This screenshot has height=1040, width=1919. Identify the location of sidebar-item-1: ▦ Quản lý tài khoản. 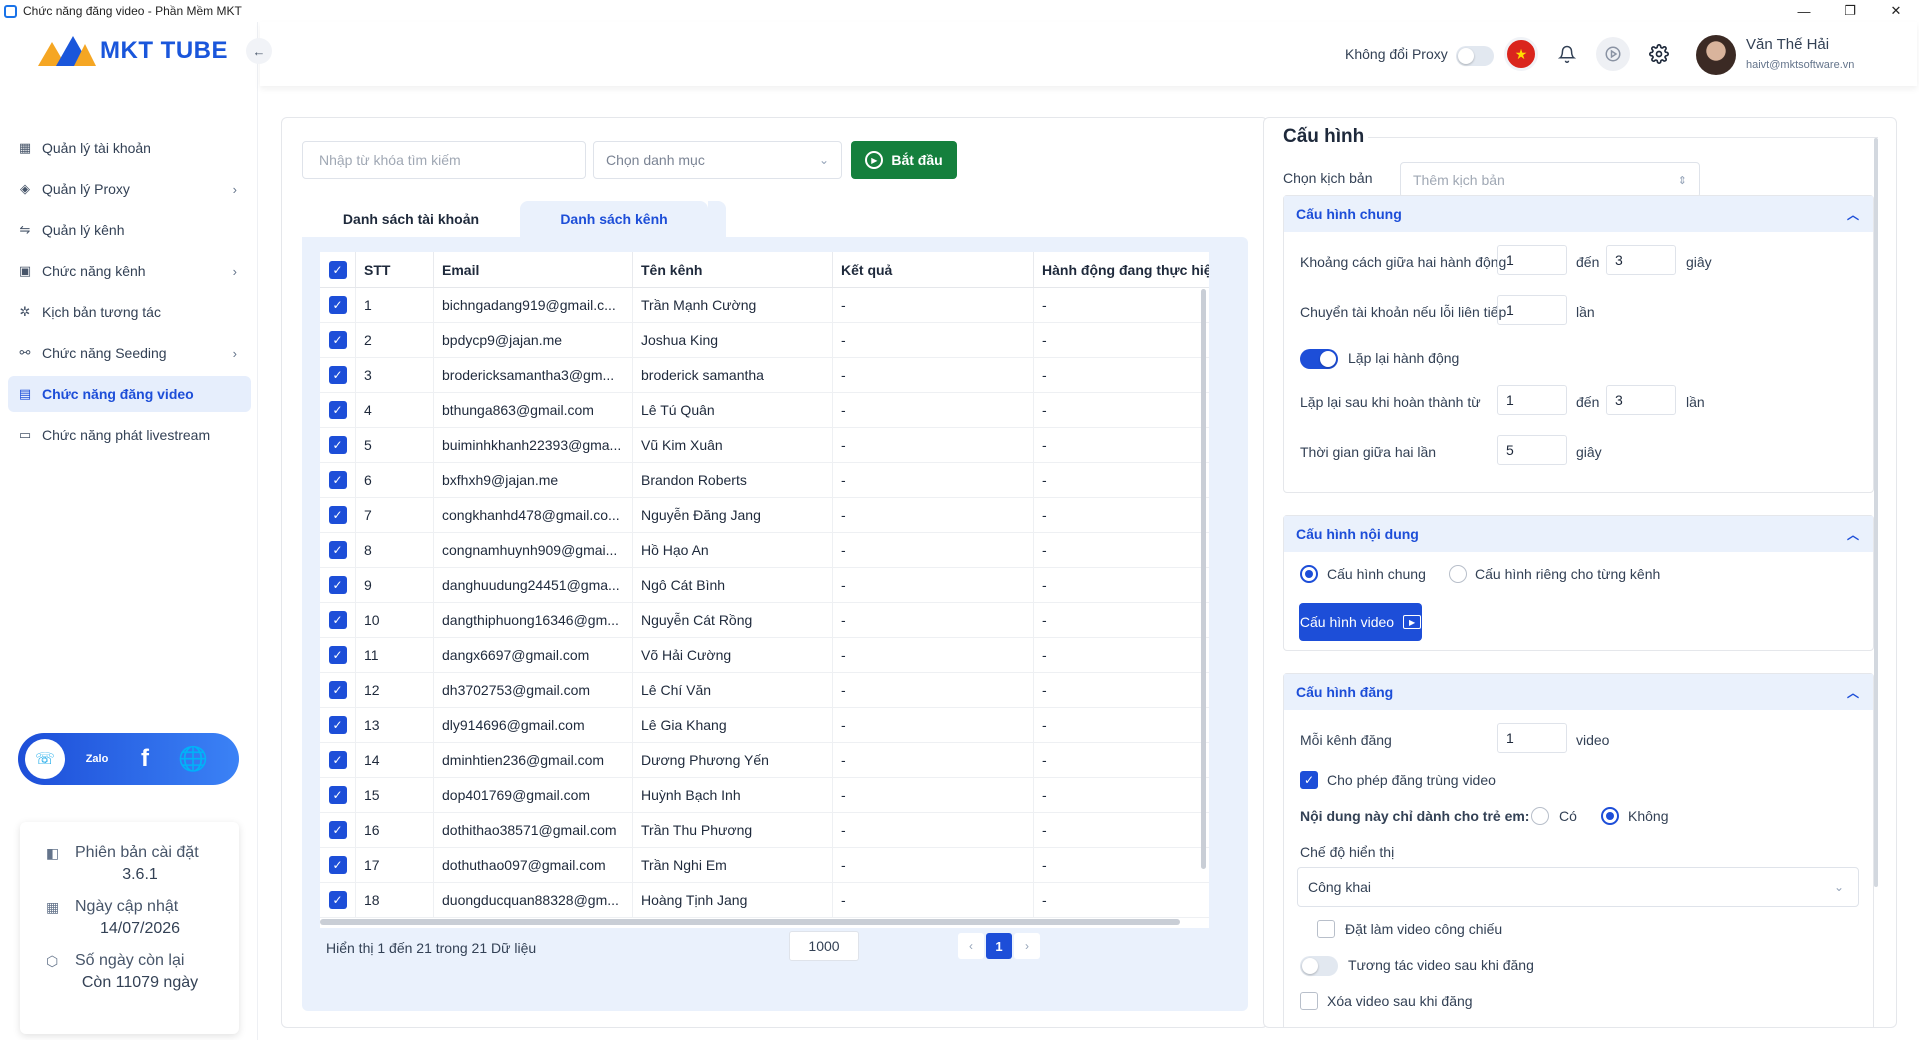
(129, 148).